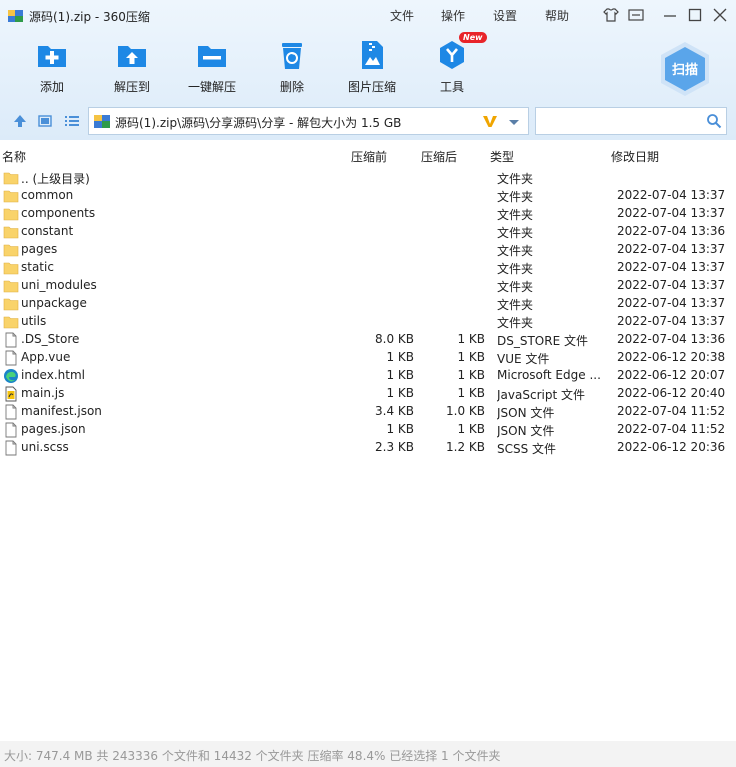 The height and width of the screenshot is (767, 736). What do you see at coordinates (53, 429) in the screenshot?
I see `file-name: pages.json` at bounding box center [53, 429].